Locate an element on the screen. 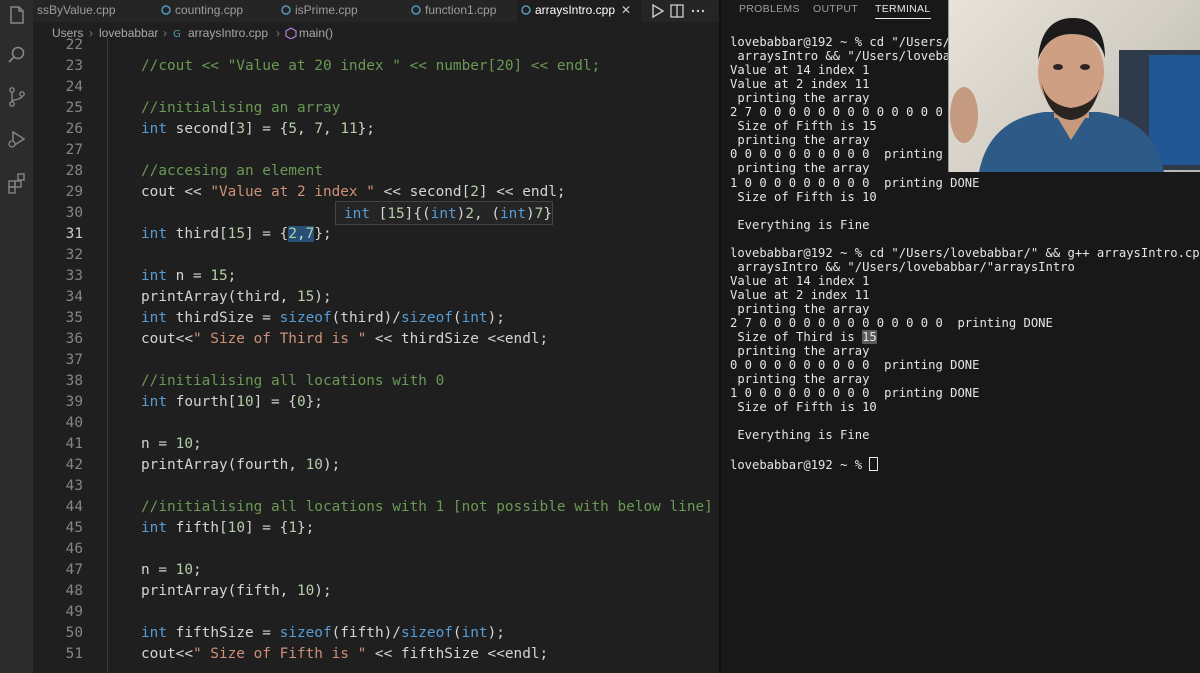 The image size is (1200, 673). code-line: 22 is located at coordinates (376, 45).